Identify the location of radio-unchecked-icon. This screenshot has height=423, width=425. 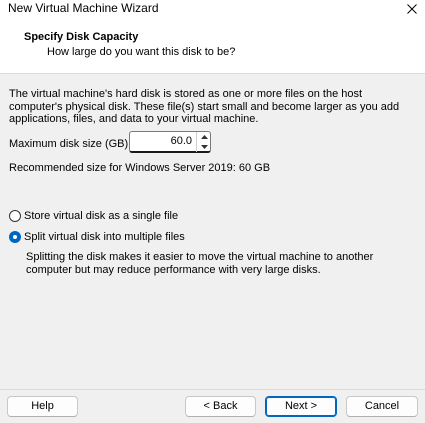
(15, 216).